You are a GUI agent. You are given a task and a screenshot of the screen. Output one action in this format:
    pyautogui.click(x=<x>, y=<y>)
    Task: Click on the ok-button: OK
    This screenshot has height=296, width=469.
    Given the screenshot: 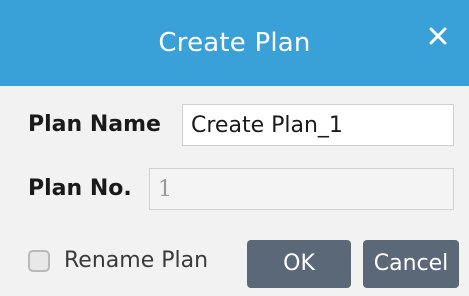 What is the action you would take?
    pyautogui.click(x=299, y=264)
    